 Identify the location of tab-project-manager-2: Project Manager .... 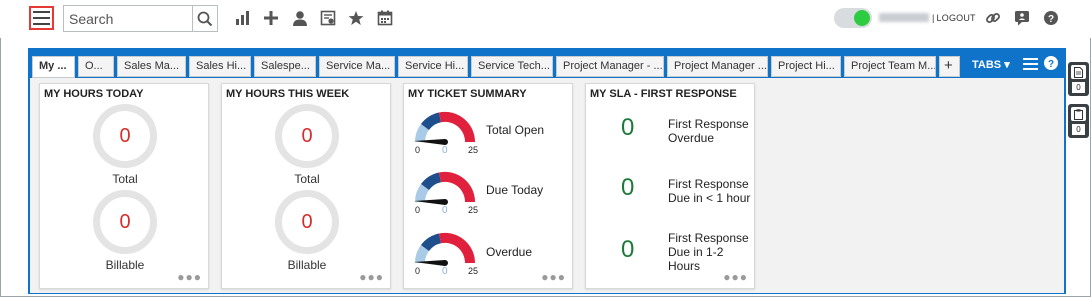
(717, 66).